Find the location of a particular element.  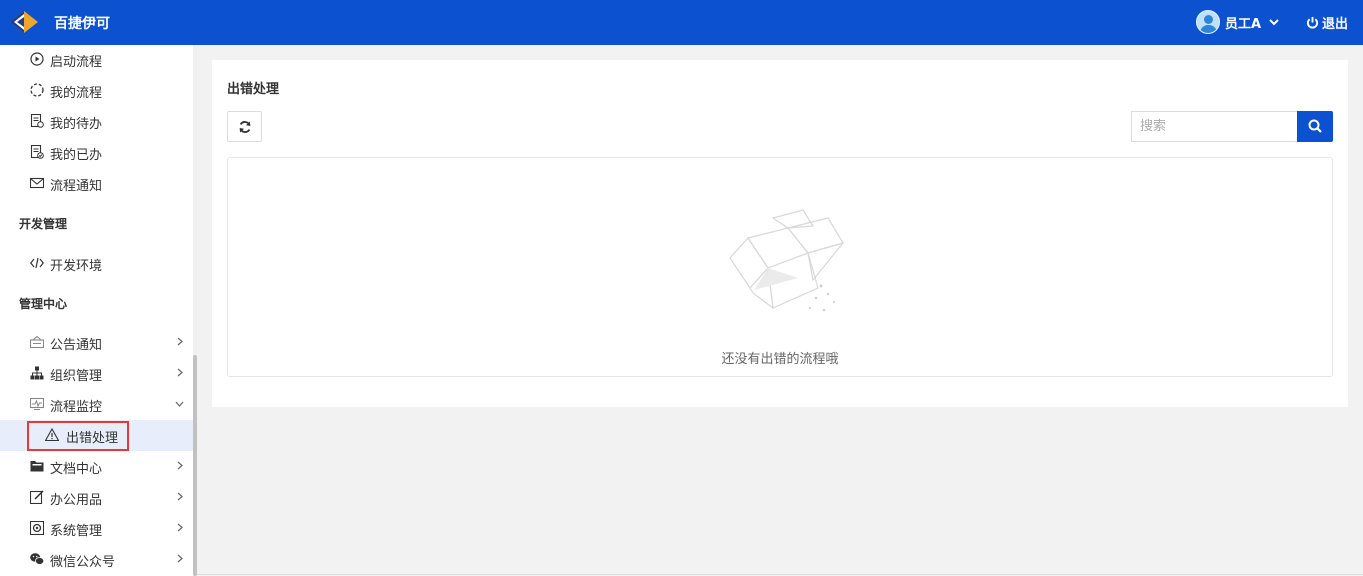

todo-doc-icon is located at coordinates (37, 121).